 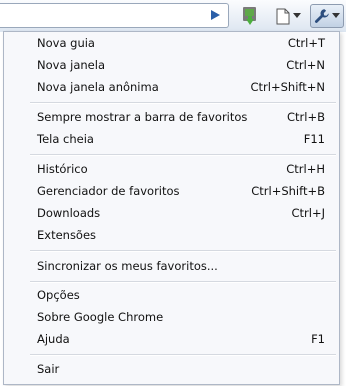 I want to click on extension-button, so click(x=250, y=16).